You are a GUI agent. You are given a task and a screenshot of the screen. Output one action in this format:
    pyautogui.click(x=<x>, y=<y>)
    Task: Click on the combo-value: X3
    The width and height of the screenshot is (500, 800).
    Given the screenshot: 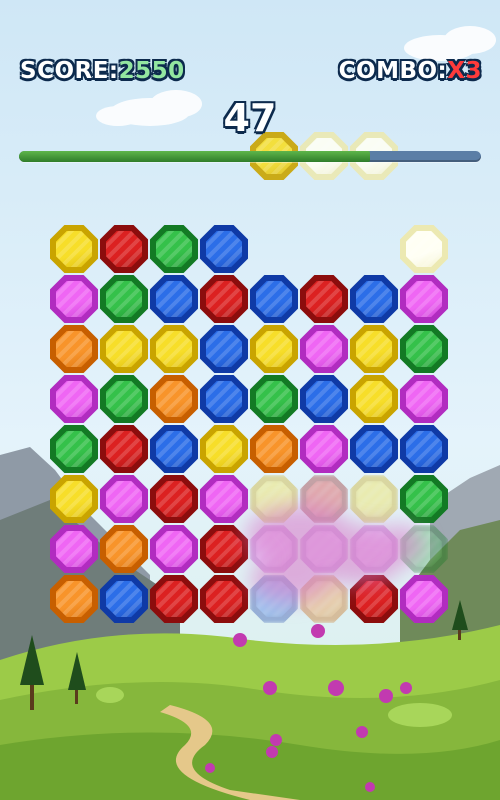 What is the action you would take?
    pyautogui.click(x=464, y=71)
    